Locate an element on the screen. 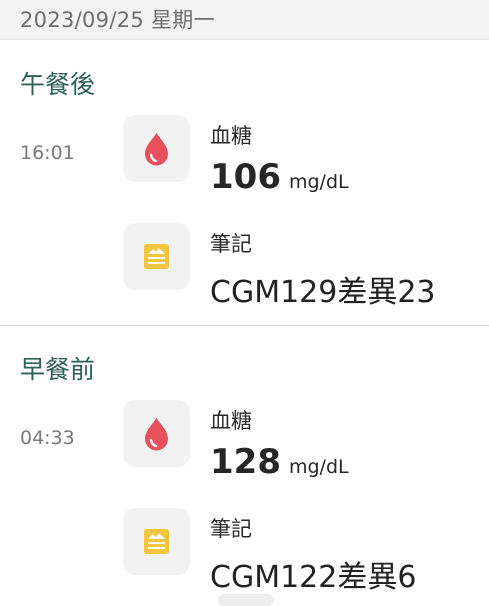 Image resolution: width=489 pixels, height=606 pixels. glucose-value: 106 is located at coordinates (245, 177).